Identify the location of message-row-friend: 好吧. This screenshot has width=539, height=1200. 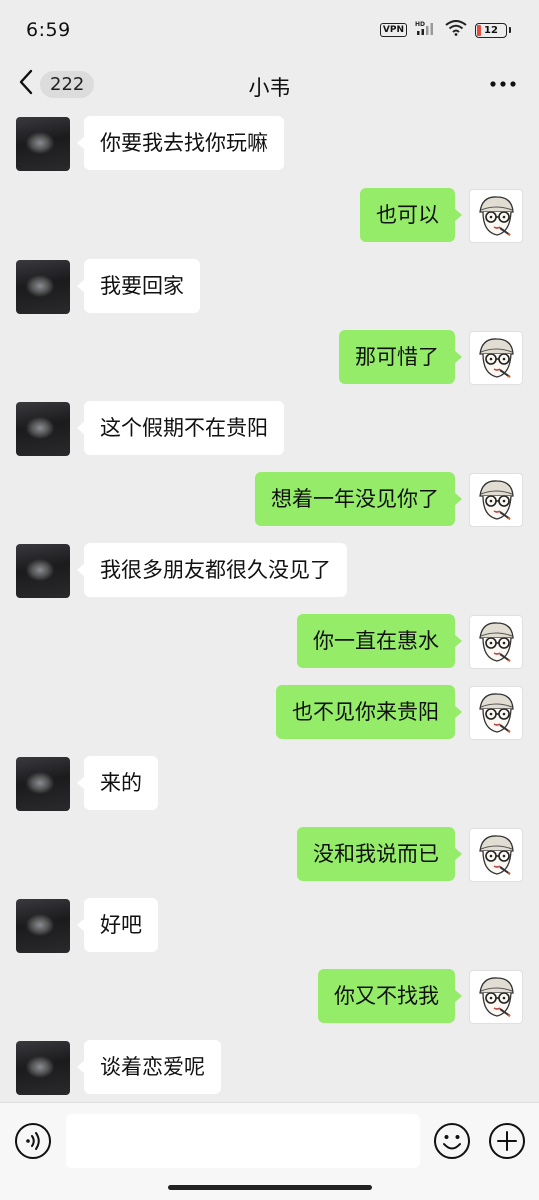
(269, 926).